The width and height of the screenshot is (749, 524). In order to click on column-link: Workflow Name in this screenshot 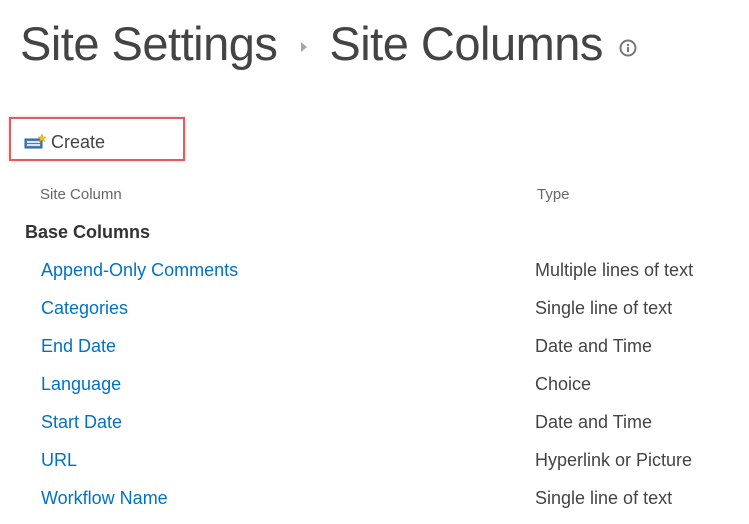, I will do `click(104, 498)`.